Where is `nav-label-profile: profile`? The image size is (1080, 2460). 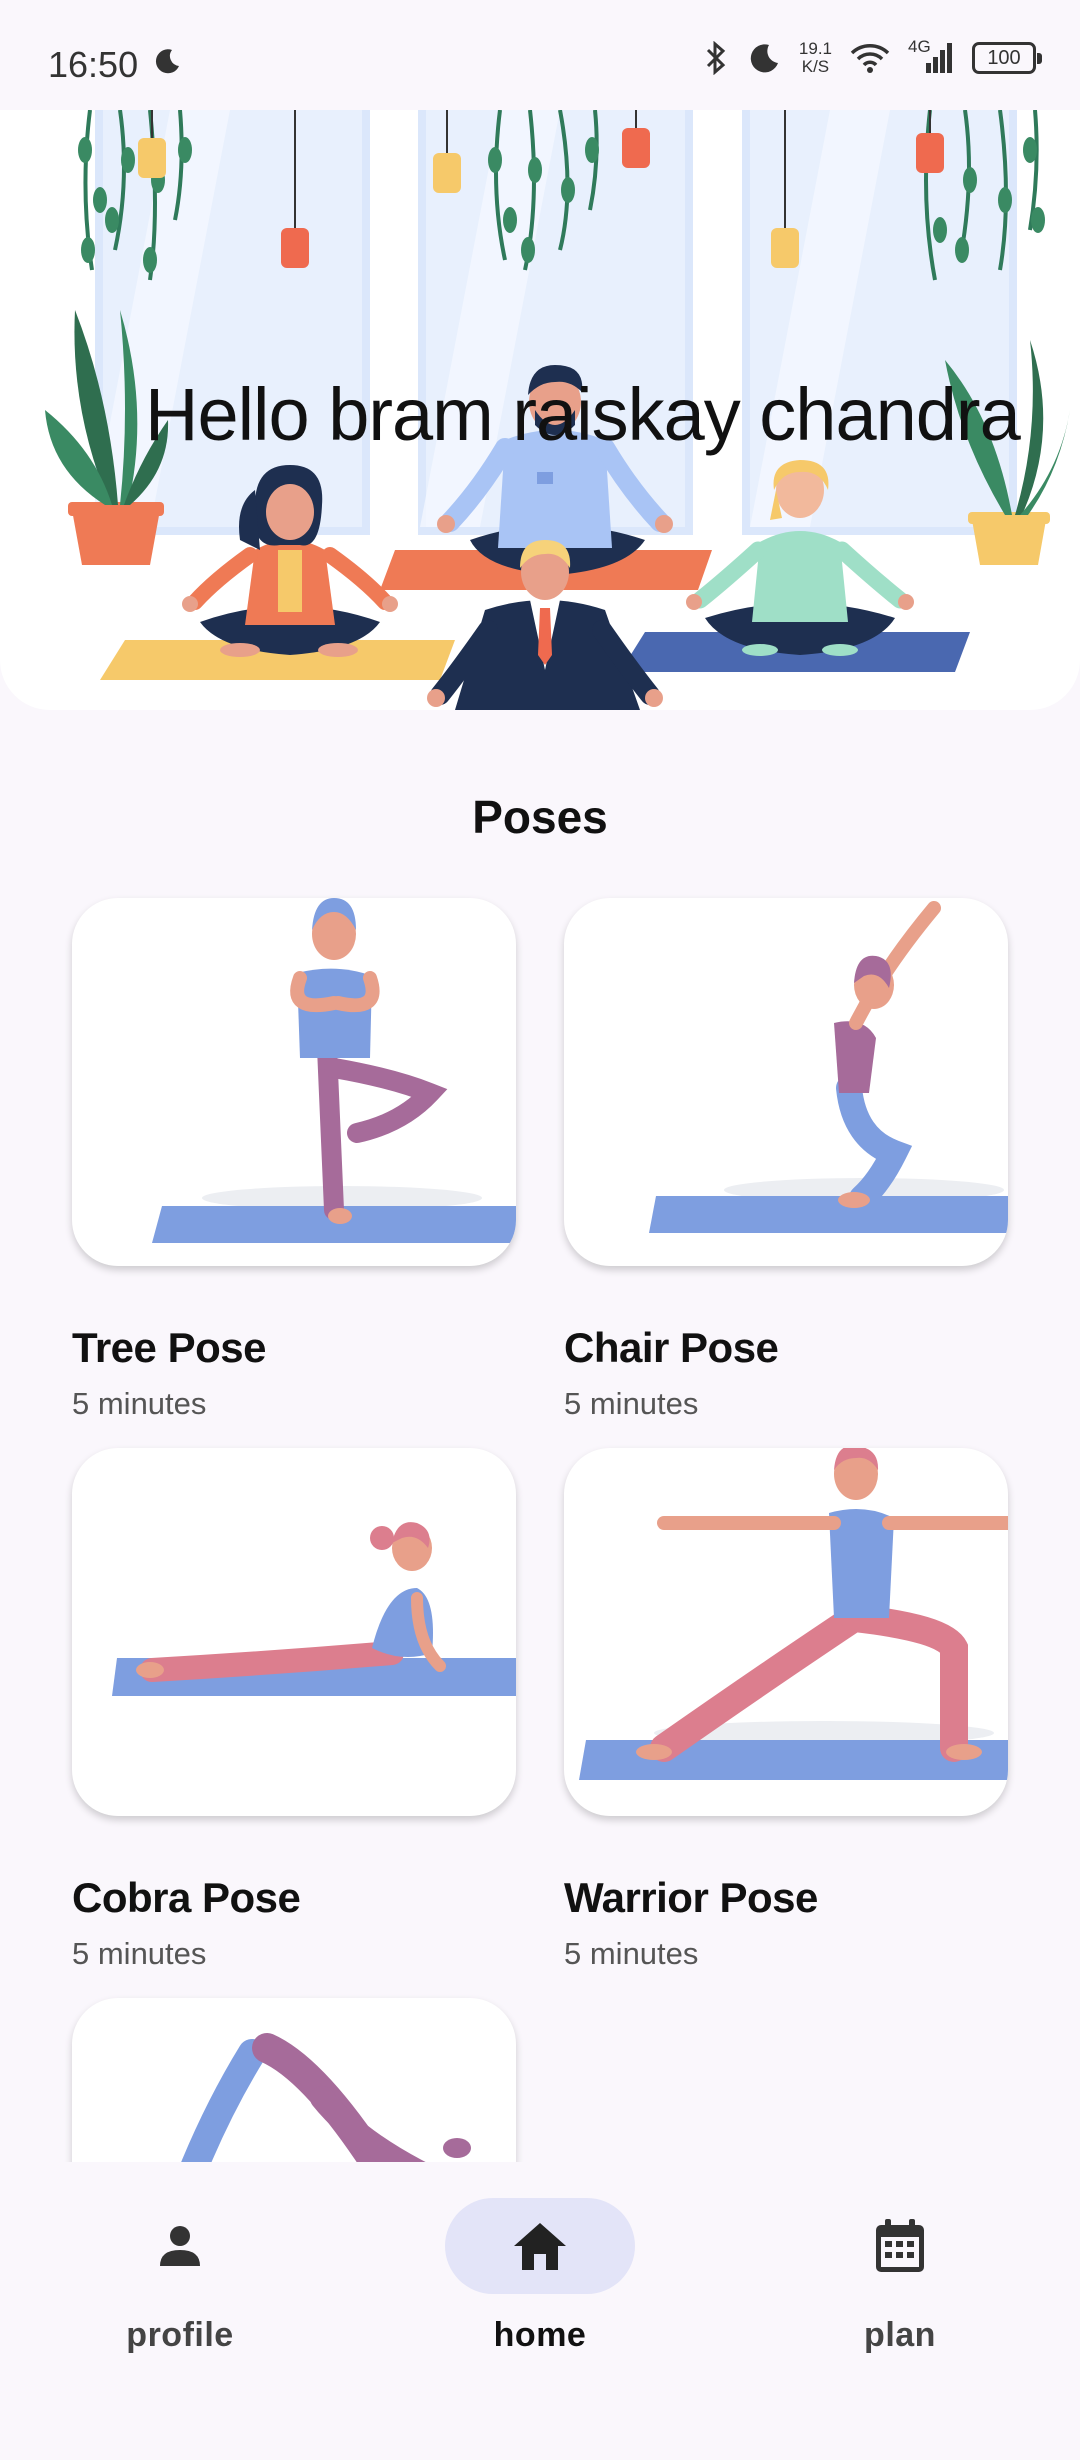 nav-label-profile: profile is located at coordinates (180, 2335).